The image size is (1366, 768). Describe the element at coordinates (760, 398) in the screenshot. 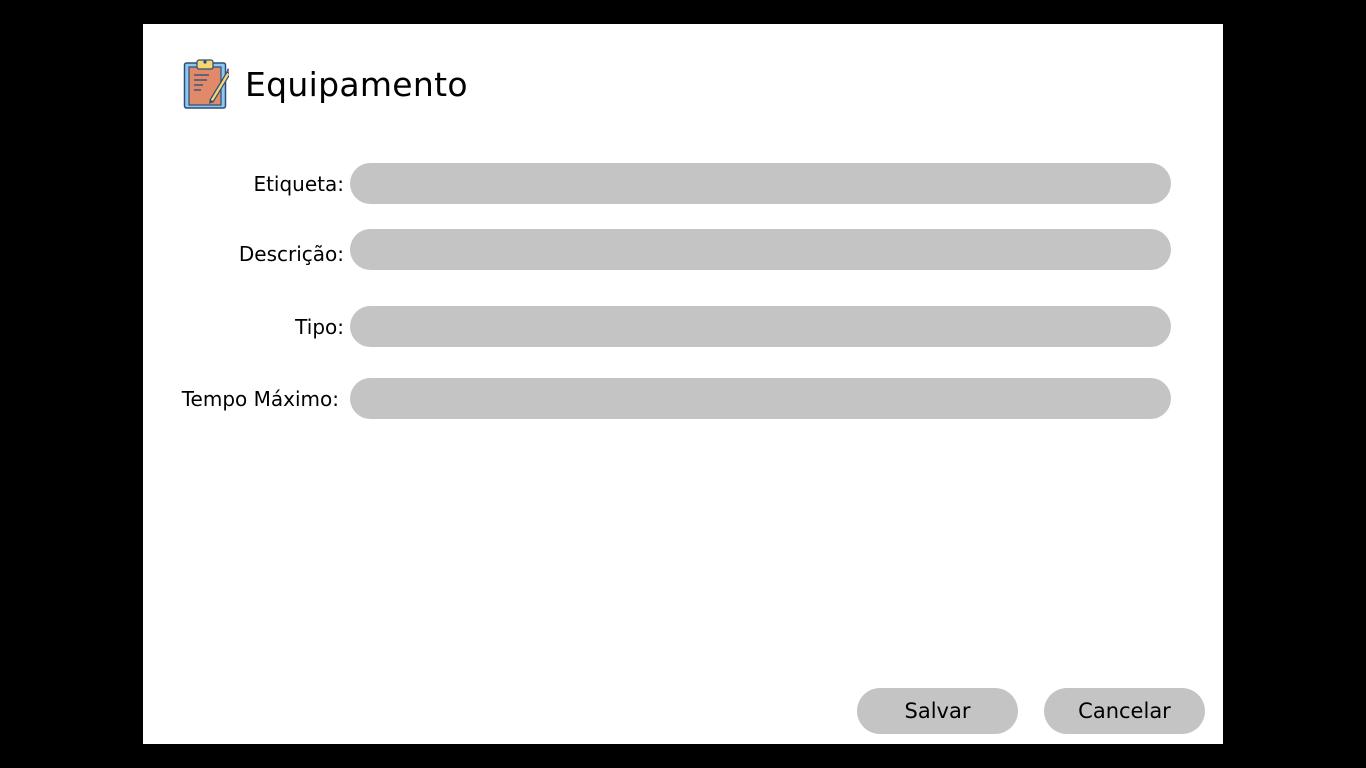

I see `tempo-maximo-input` at that location.